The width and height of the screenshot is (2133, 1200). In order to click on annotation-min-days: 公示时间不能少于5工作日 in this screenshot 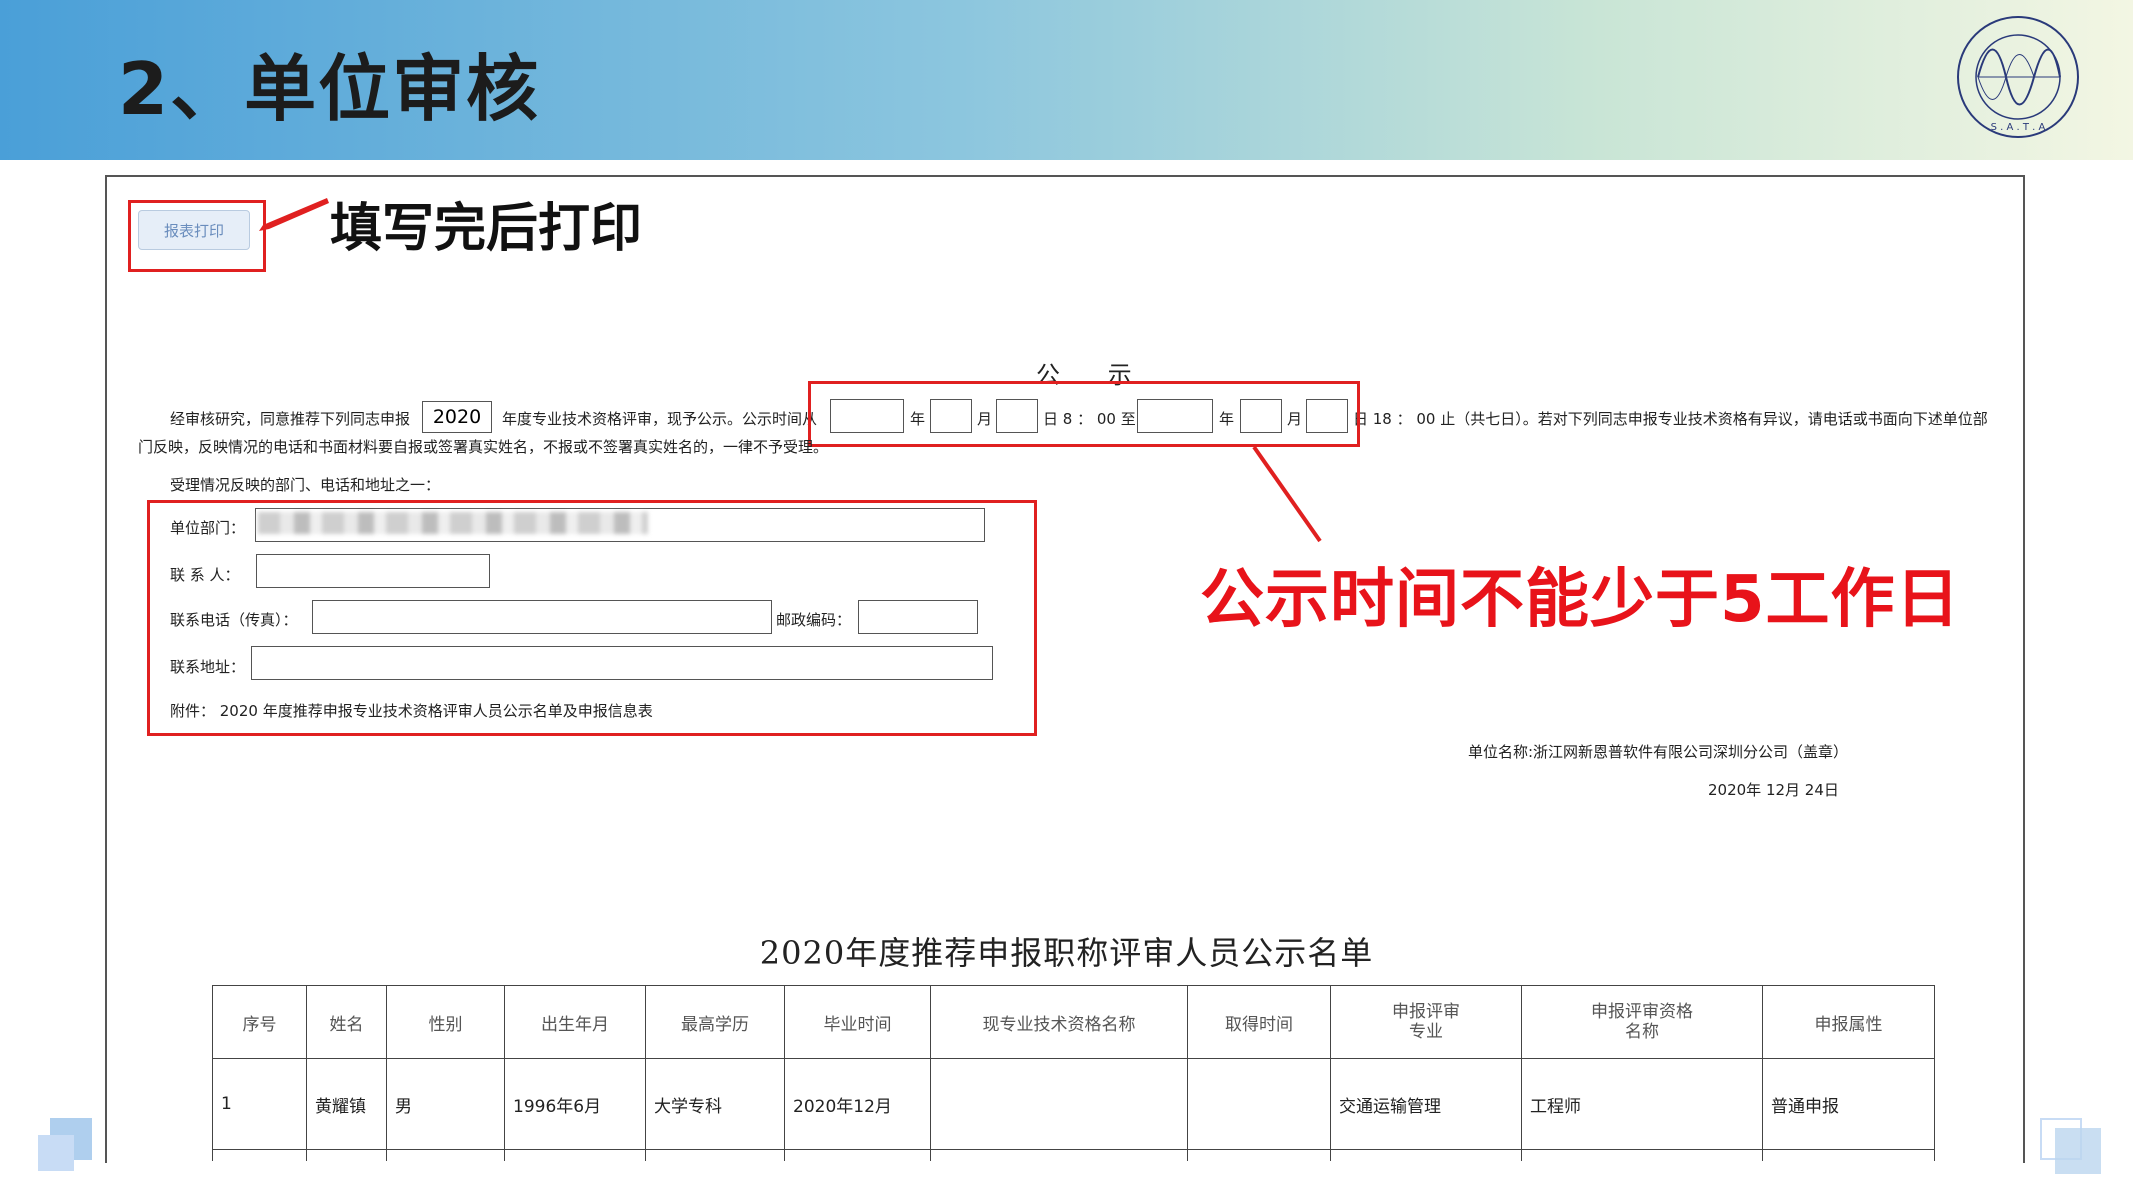, I will do `click(1580, 600)`.